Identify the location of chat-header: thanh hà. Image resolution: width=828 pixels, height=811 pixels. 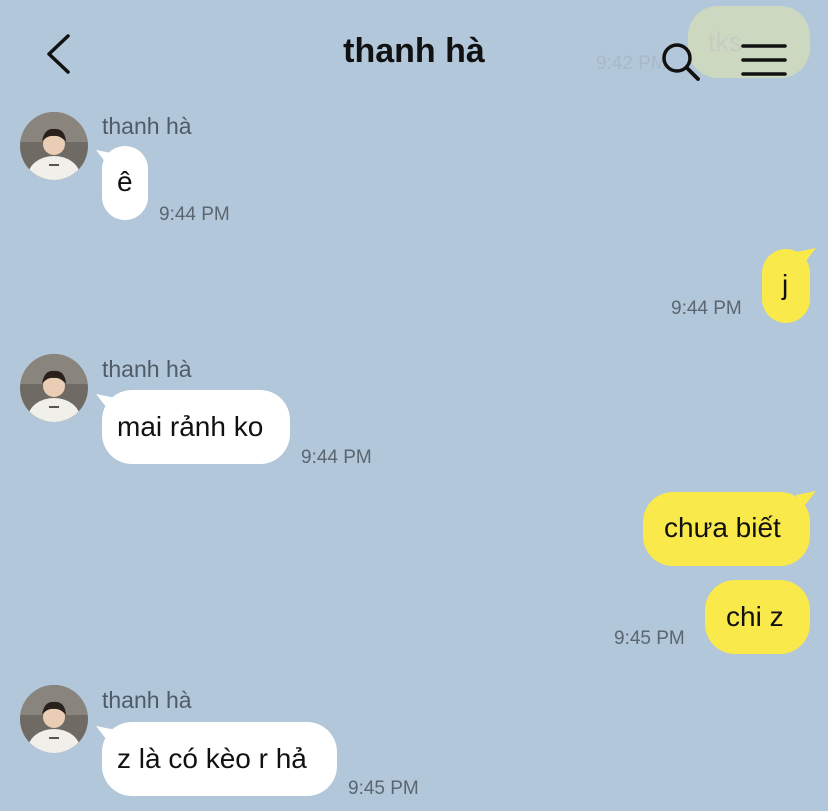
(414, 55).